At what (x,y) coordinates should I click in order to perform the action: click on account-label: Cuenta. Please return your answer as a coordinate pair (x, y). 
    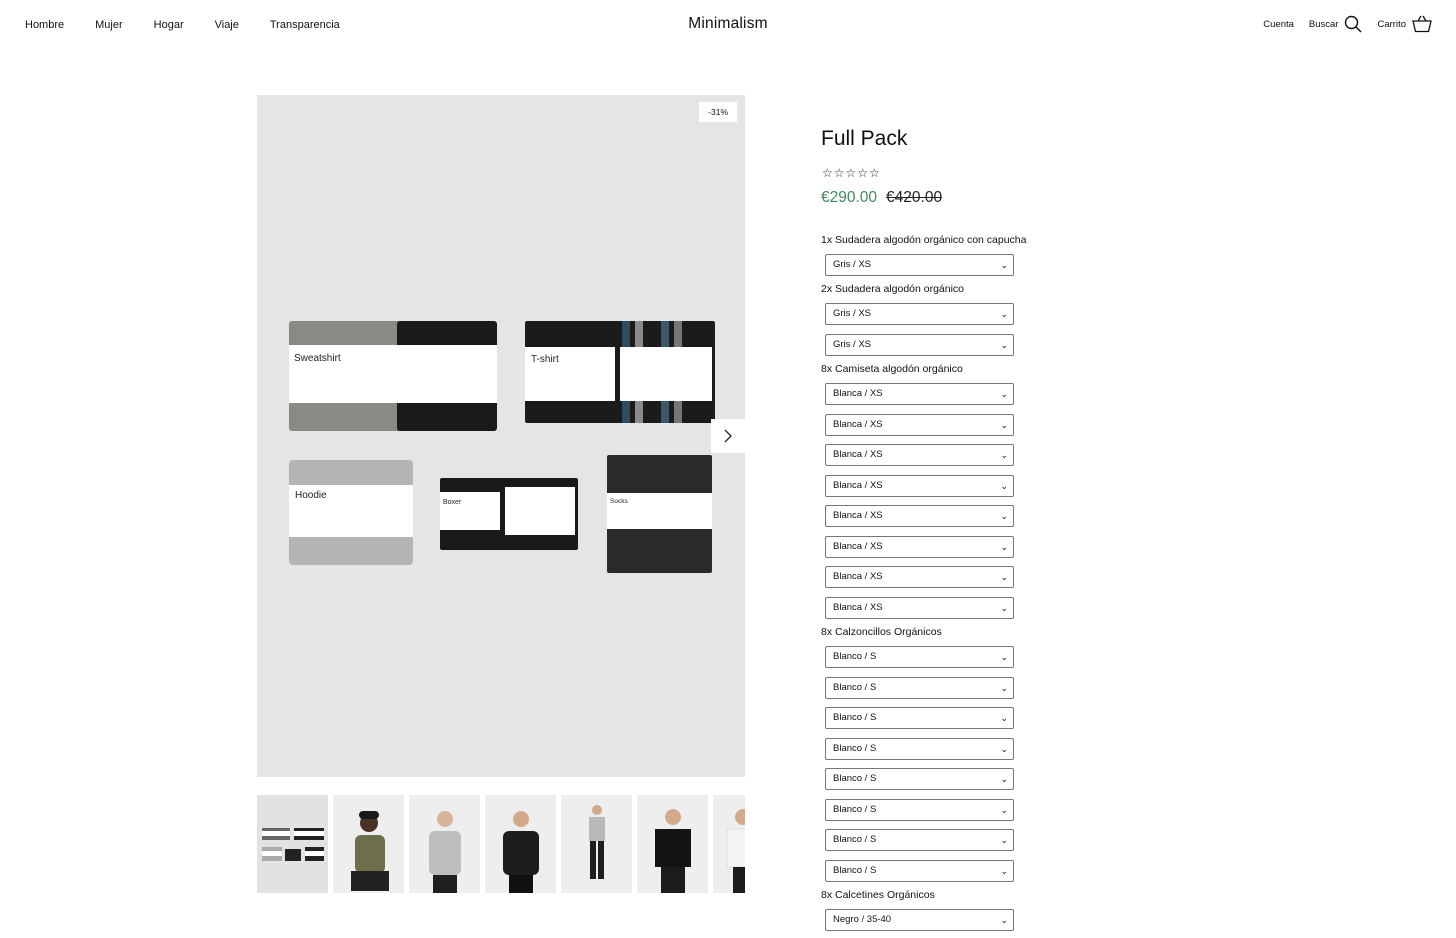
    Looking at the image, I should click on (1278, 24).